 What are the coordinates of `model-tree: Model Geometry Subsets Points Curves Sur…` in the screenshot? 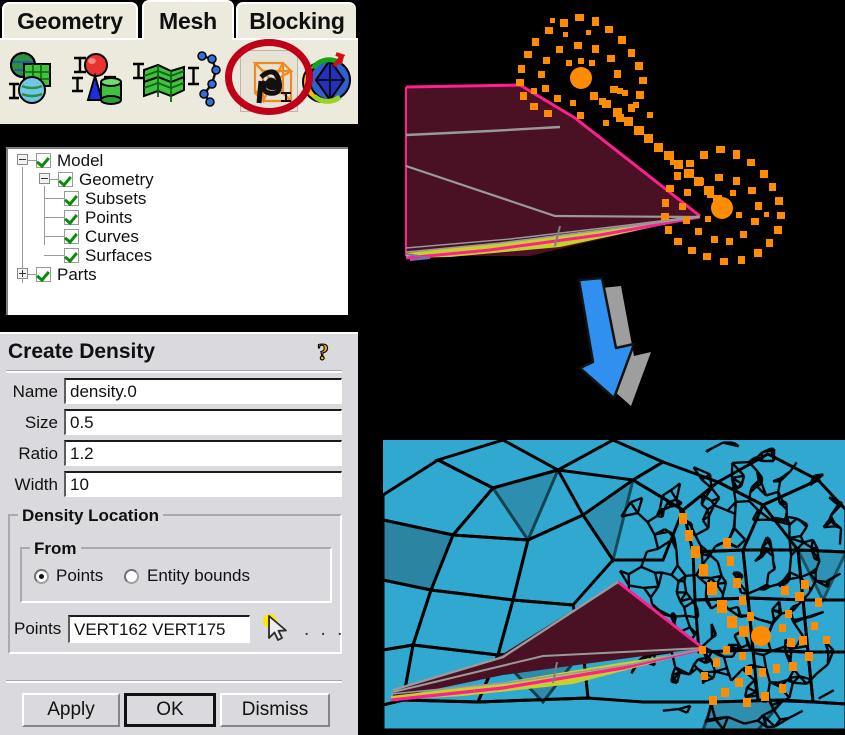 It's located at (177, 231).